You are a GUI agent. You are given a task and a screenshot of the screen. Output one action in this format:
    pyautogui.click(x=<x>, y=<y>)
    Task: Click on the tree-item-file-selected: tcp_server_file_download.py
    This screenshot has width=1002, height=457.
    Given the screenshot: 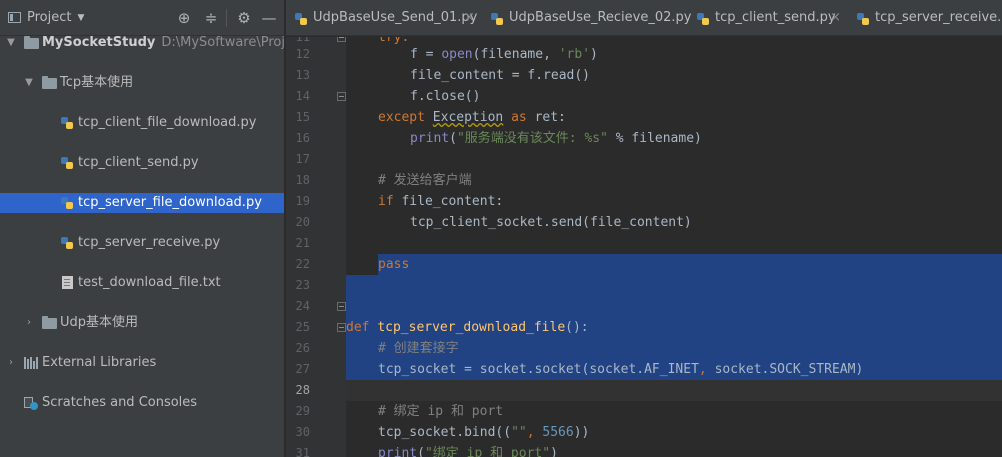 What is the action you would take?
    pyautogui.click(x=142, y=203)
    